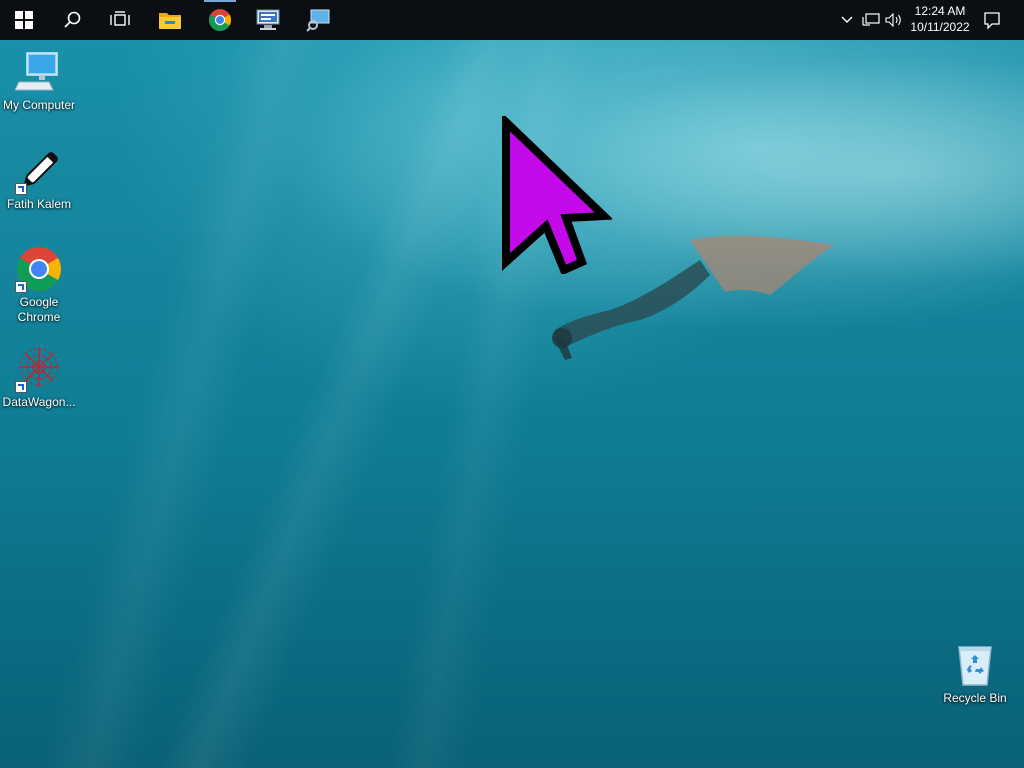  I want to click on task-view-button, so click(120, 20).